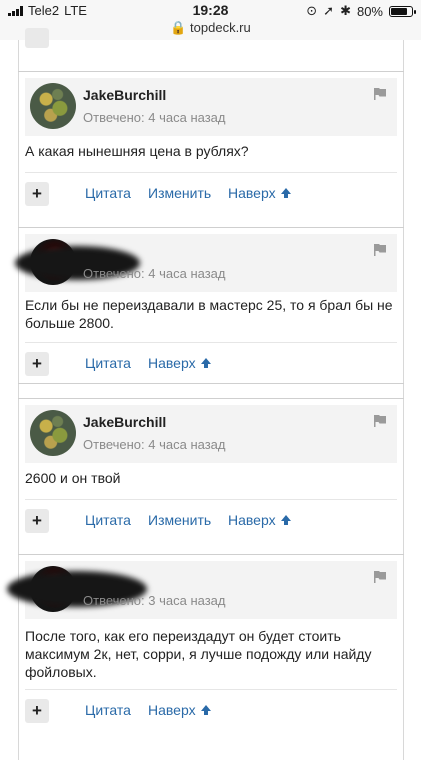 The width and height of the screenshot is (421, 760). What do you see at coordinates (73, 478) in the screenshot?
I see `post-body: 2600 и он твой` at bounding box center [73, 478].